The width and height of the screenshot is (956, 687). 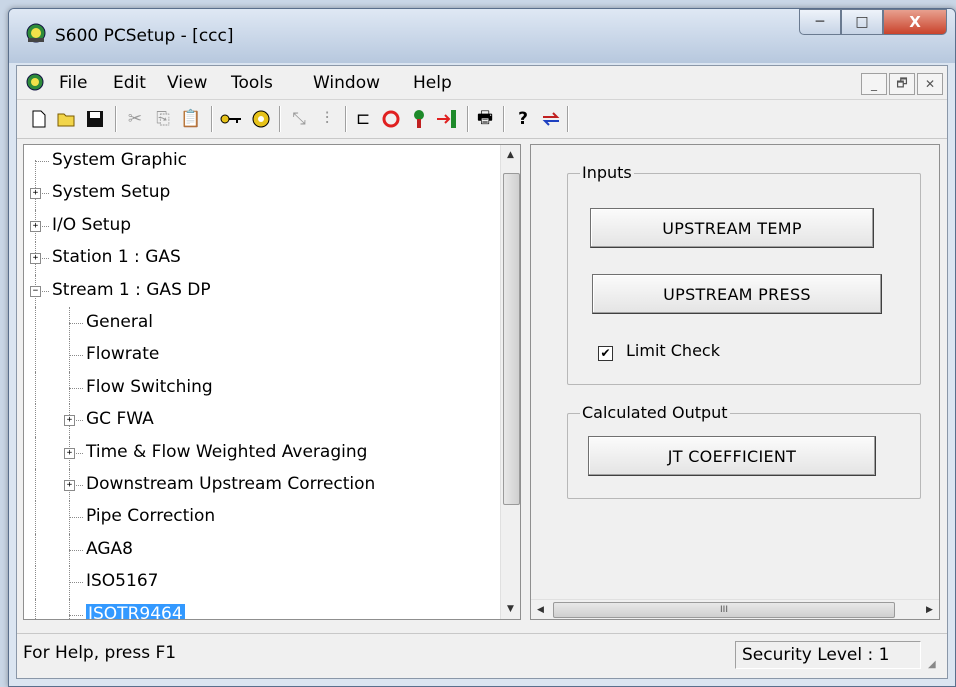 What do you see at coordinates (39, 119) in the screenshot?
I see `new-icon` at bounding box center [39, 119].